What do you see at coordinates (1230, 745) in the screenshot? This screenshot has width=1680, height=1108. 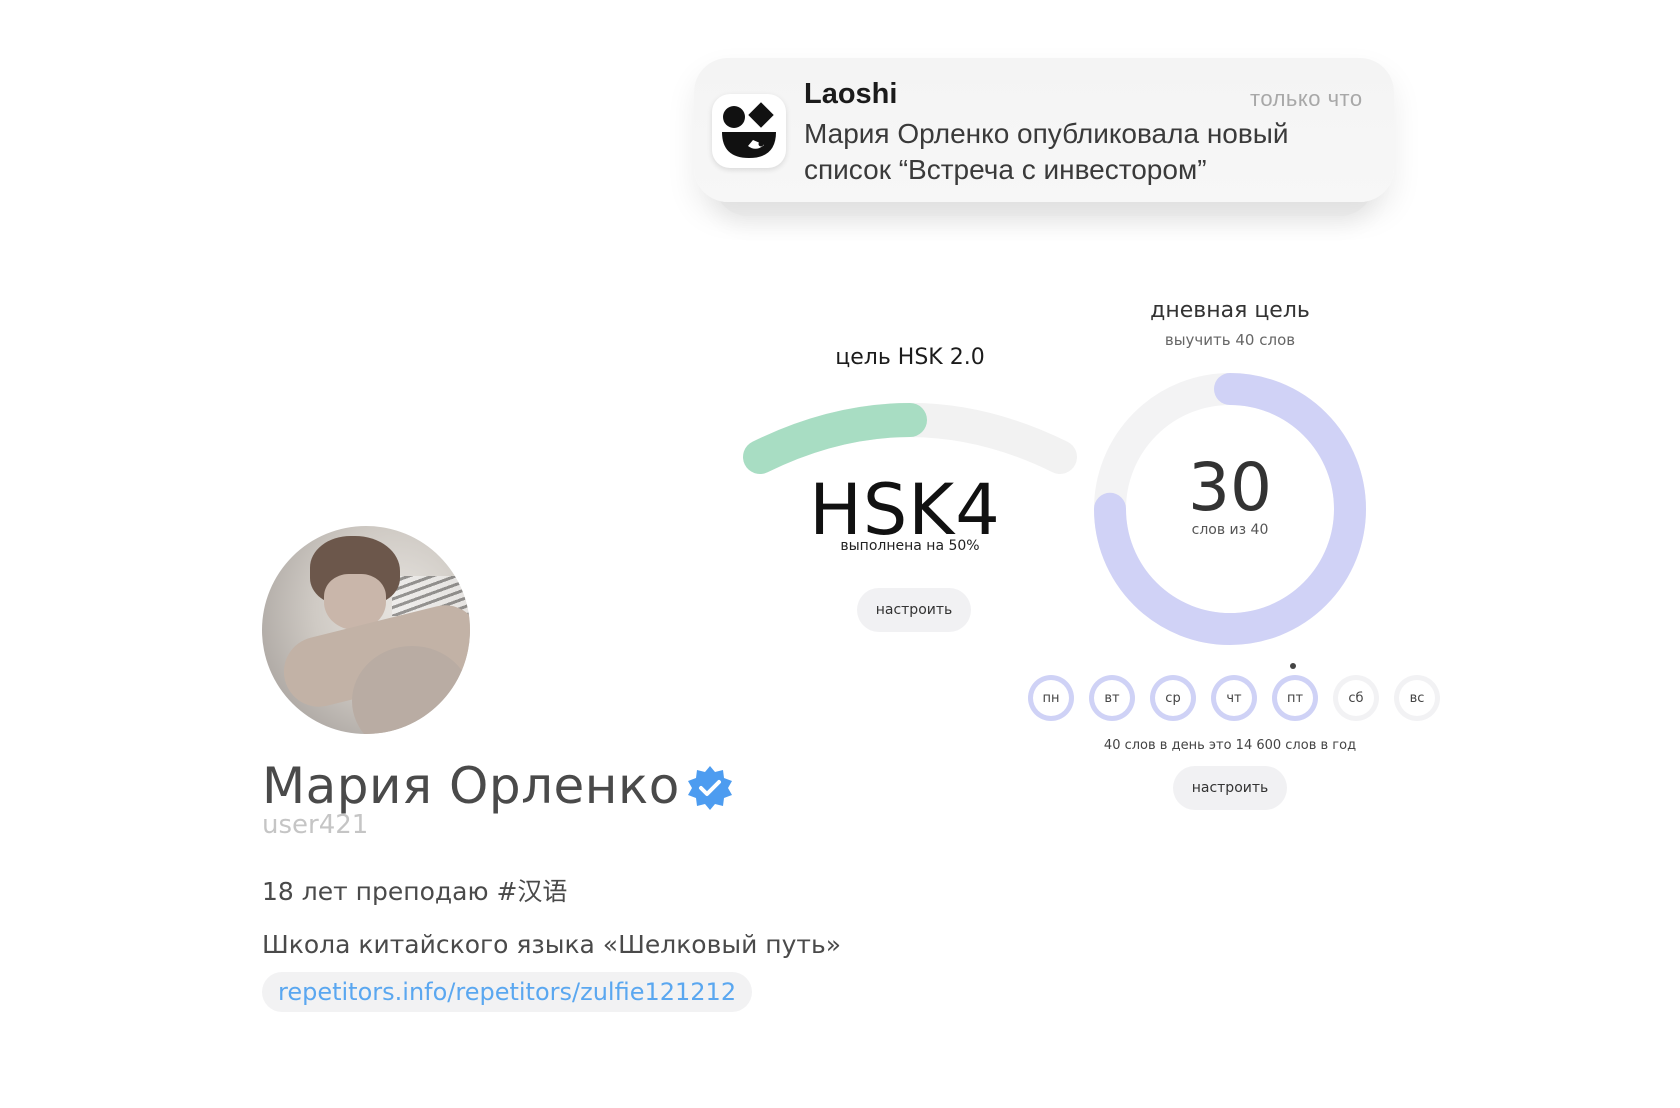 I see `yearly-words-note: 40 слов в день это 14 600 слов в год` at bounding box center [1230, 745].